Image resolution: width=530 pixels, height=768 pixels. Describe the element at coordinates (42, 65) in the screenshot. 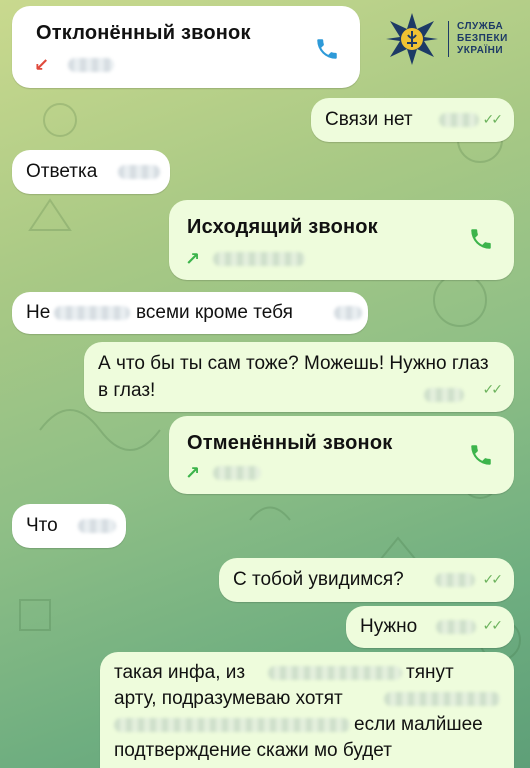

I see `missed-call-arrow-icon: ↙` at that location.